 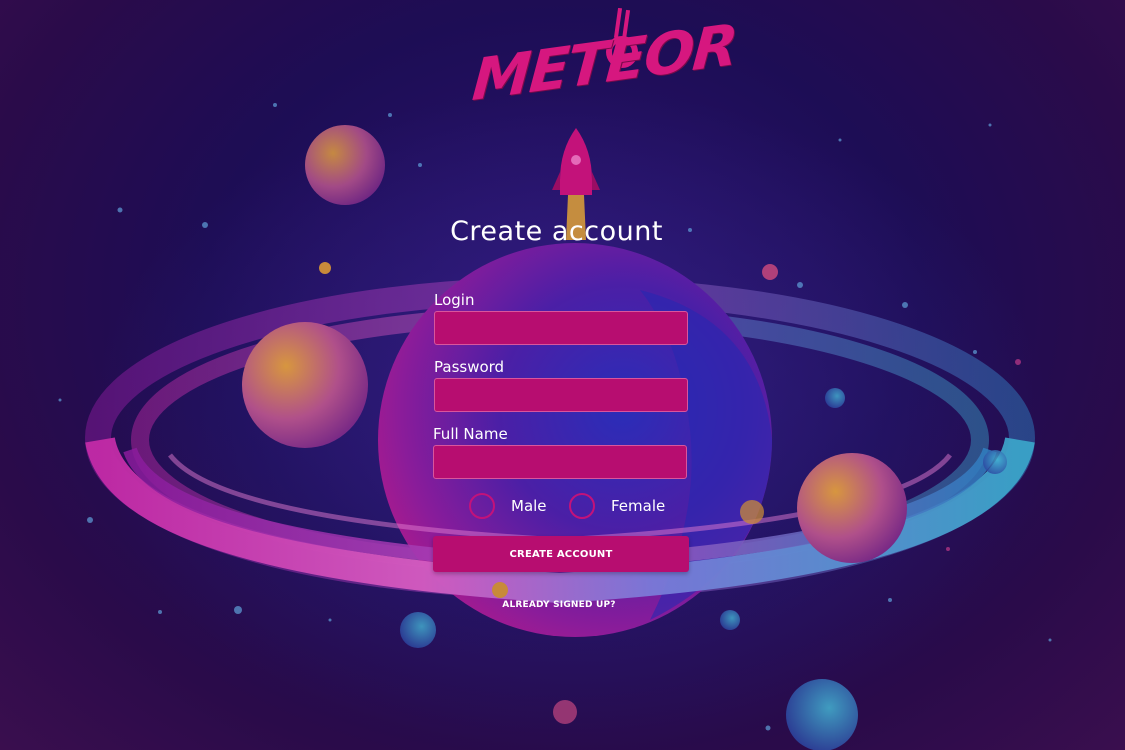 I want to click on login-label: Login, so click(x=454, y=300).